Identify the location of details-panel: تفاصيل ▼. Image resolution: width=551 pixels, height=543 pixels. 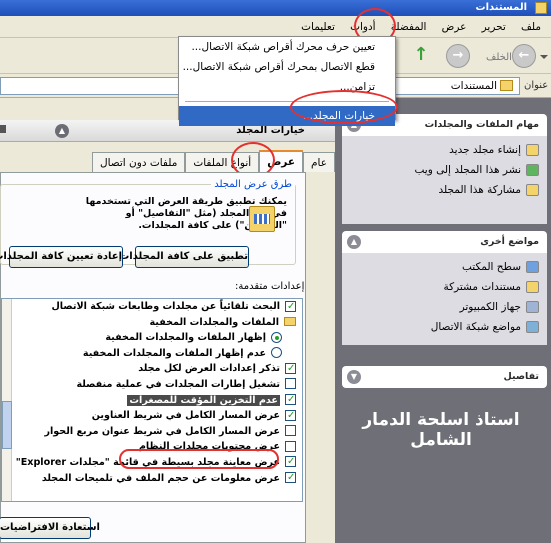
(444, 377).